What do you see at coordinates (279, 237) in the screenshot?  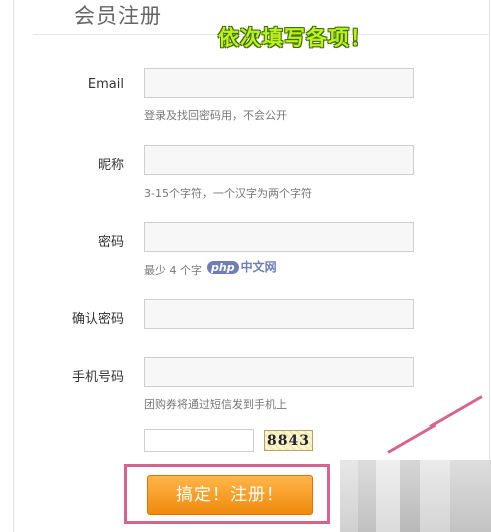 I see `password-field` at bounding box center [279, 237].